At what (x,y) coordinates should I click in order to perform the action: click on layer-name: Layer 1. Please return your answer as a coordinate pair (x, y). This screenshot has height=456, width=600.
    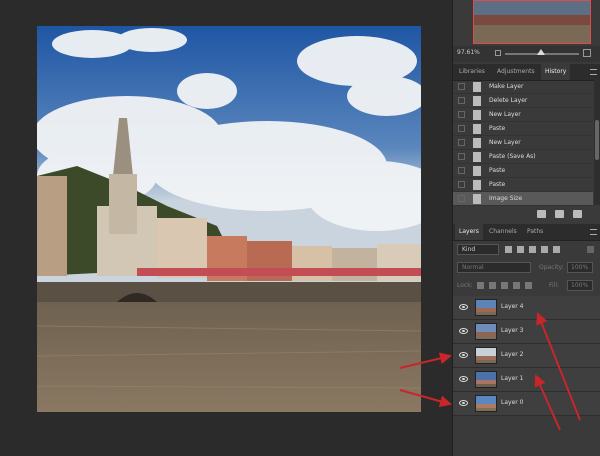
    Looking at the image, I should click on (512, 378).